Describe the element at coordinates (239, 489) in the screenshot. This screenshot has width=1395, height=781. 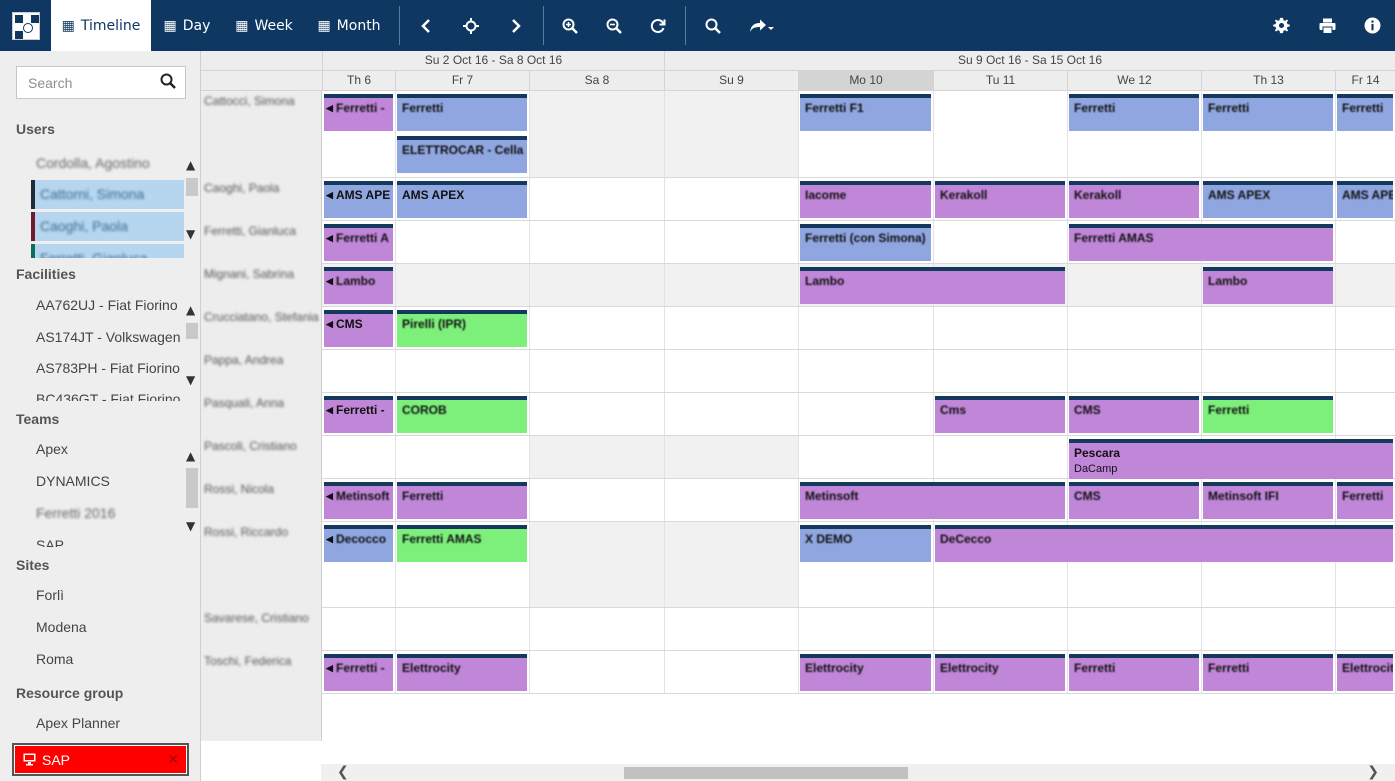
I see `resource-name: Rossi, Nicola` at that location.